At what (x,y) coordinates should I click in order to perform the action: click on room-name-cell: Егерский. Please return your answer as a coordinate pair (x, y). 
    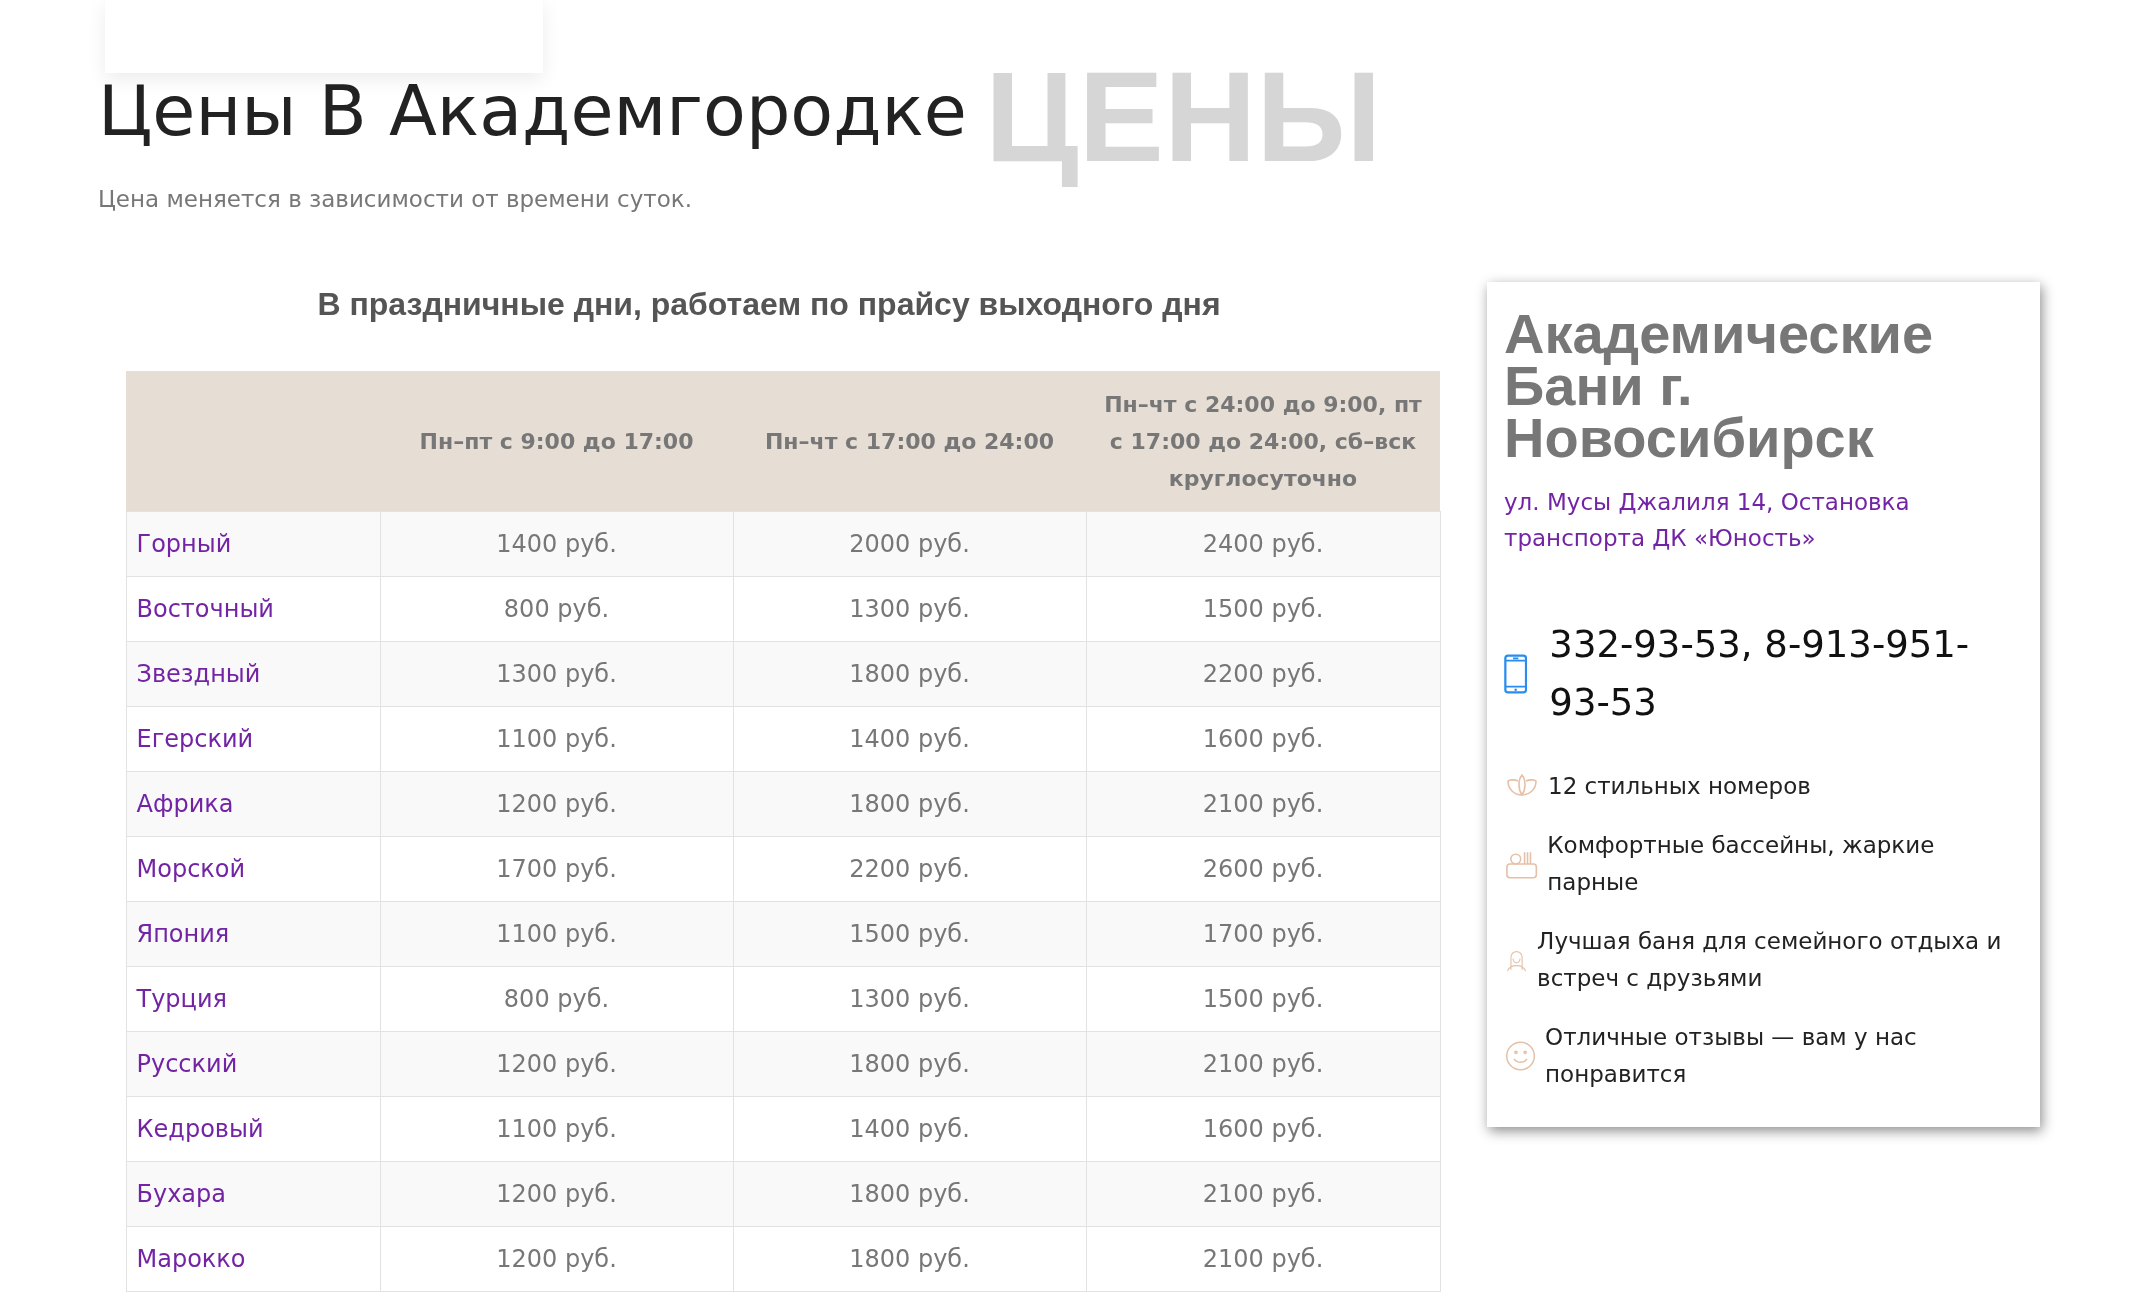
    Looking at the image, I should click on (253, 739).